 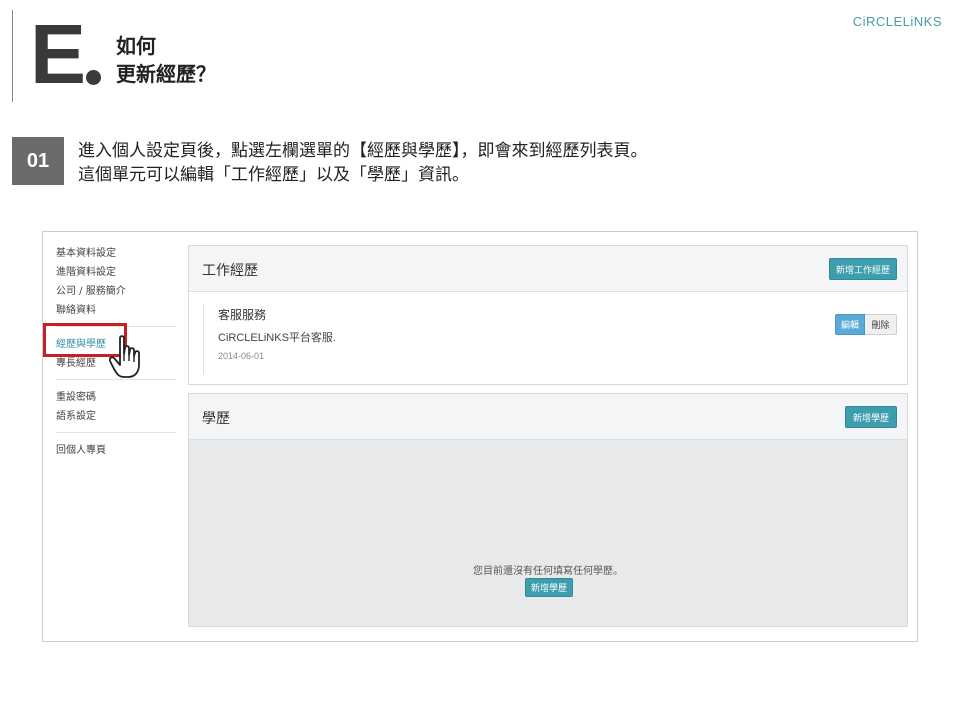 What do you see at coordinates (117, 272) in the screenshot?
I see `sidebar-item-advanced-info: 進階資料設定` at bounding box center [117, 272].